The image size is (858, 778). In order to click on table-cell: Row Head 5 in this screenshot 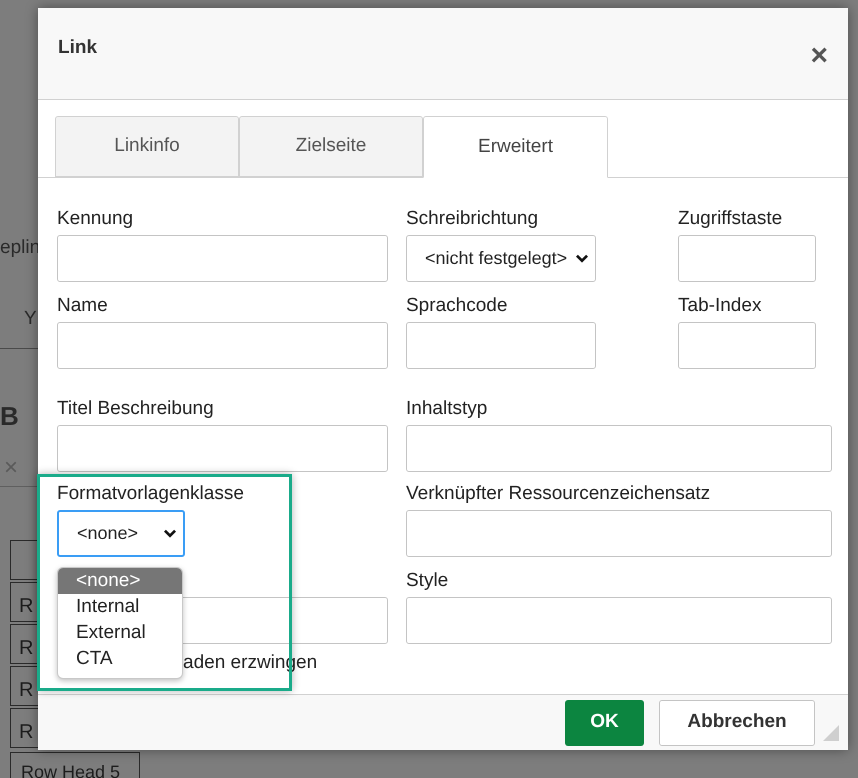, I will do `click(75, 765)`.